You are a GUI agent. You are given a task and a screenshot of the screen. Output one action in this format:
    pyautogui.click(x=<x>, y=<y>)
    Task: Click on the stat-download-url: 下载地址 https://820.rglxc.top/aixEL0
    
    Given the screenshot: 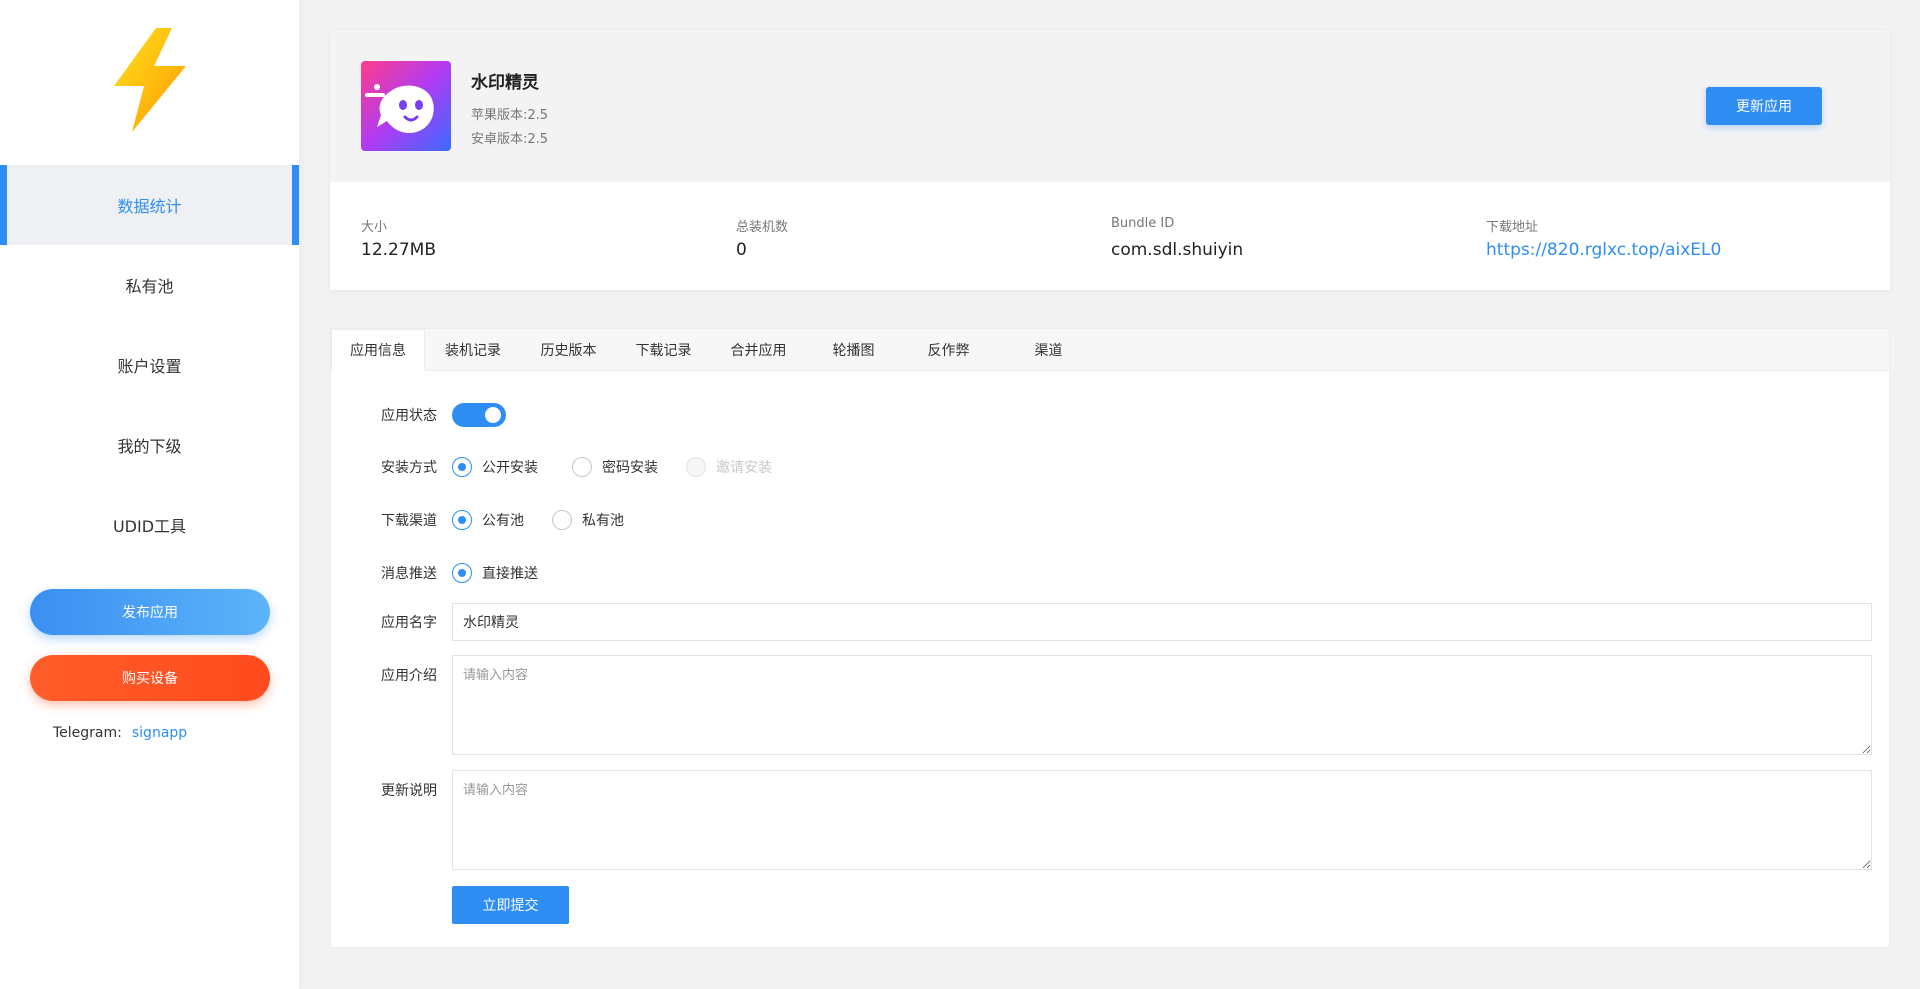 What is the action you would take?
    pyautogui.click(x=1642, y=236)
    